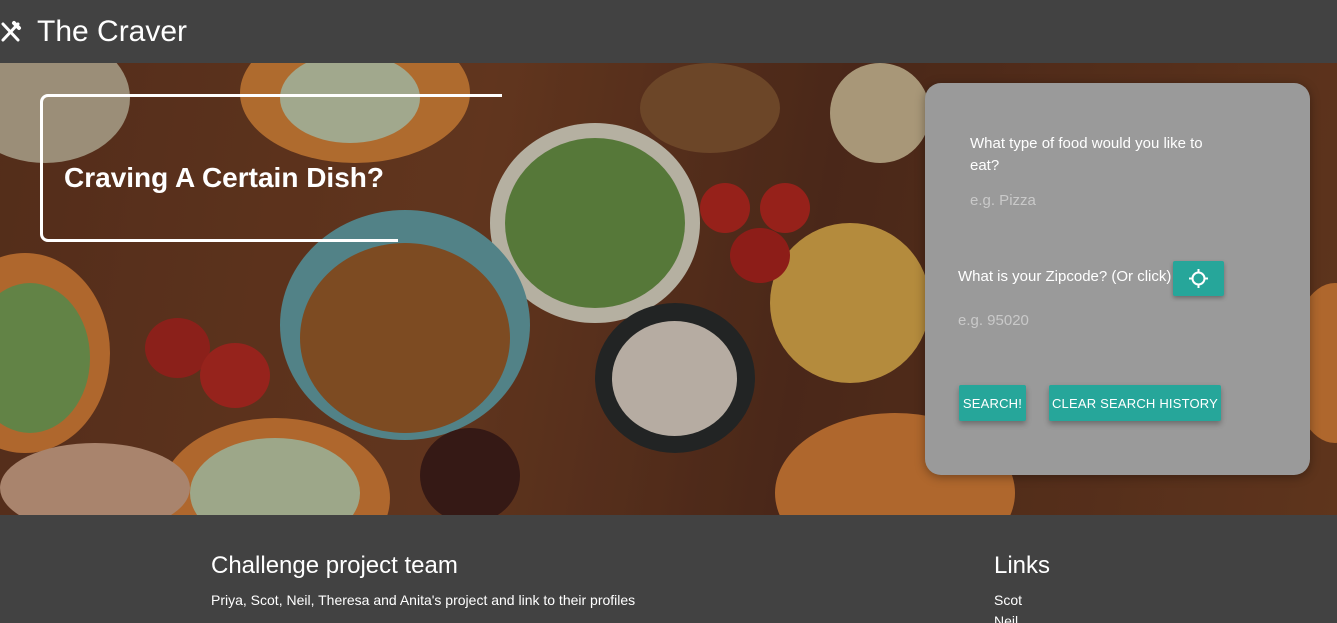 The height and width of the screenshot is (623, 1337). I want to click on app-title: The Craver, so click(112, 32).